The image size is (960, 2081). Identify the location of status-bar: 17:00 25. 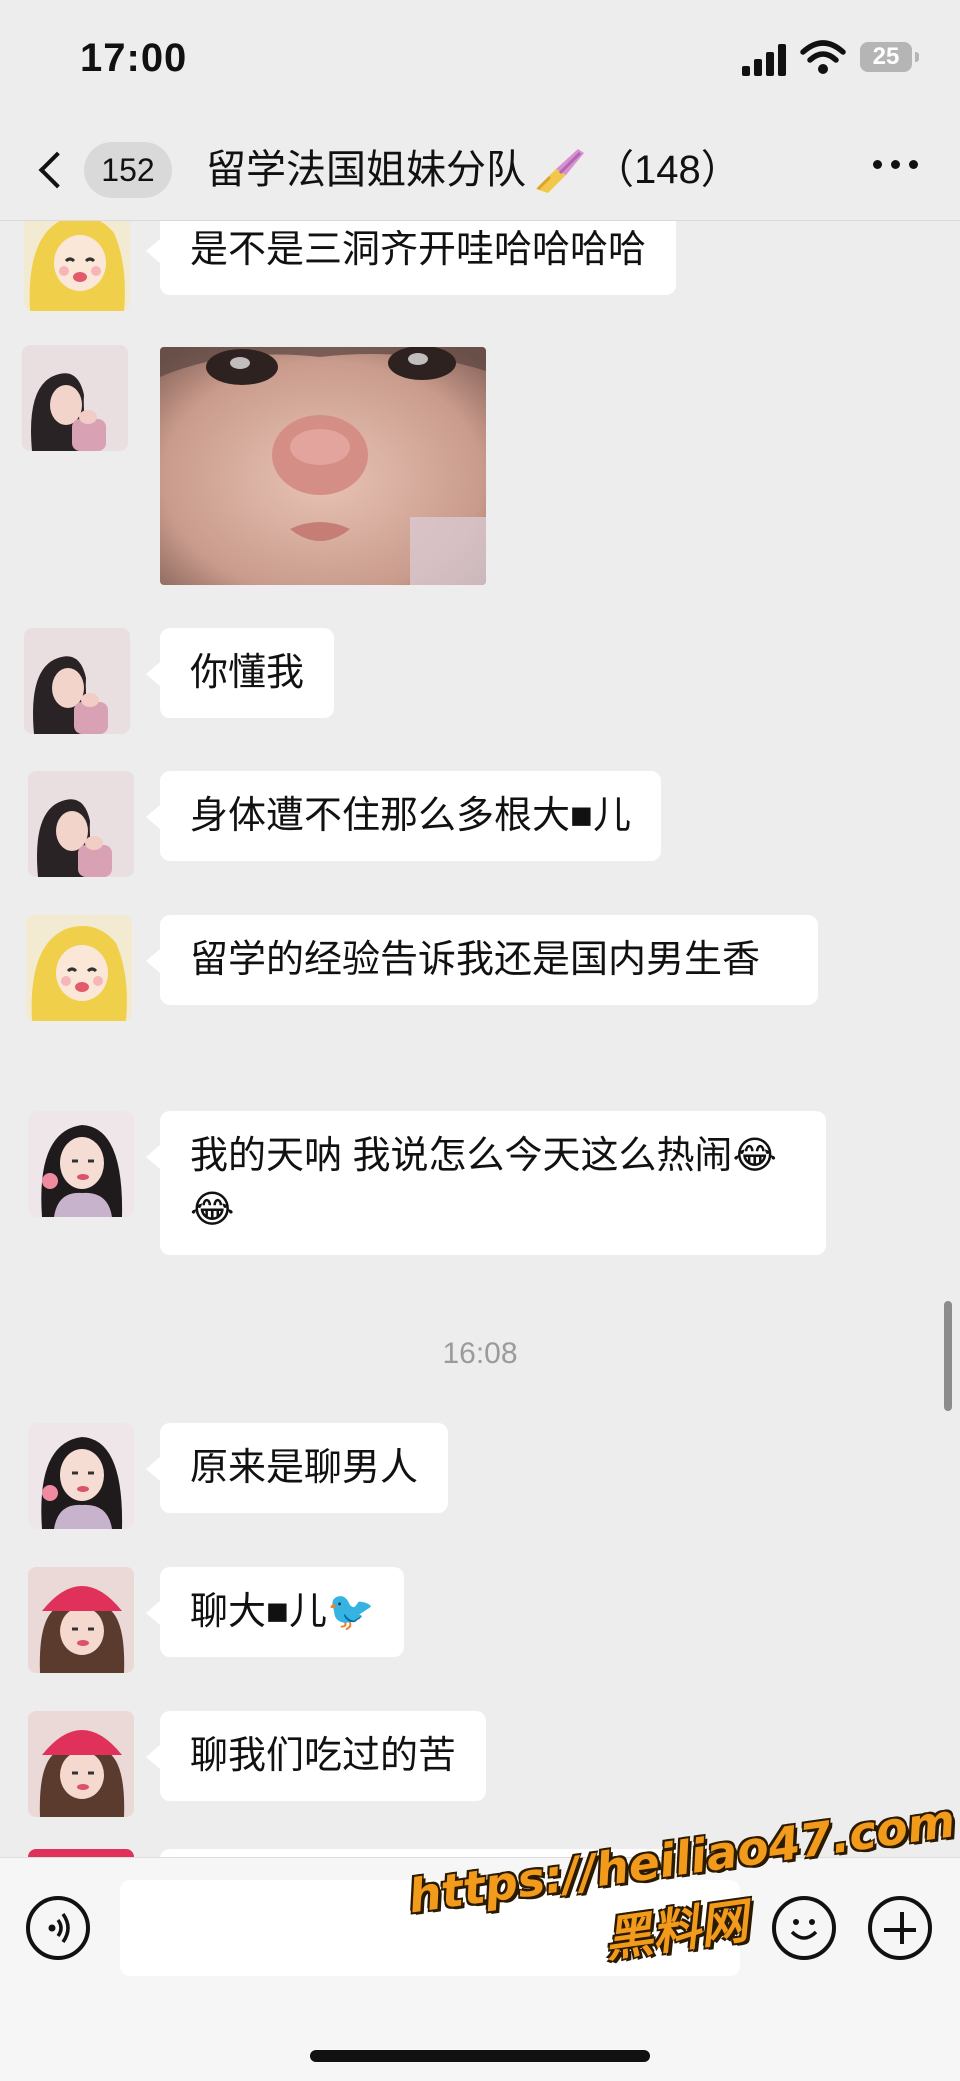
(480, 60).